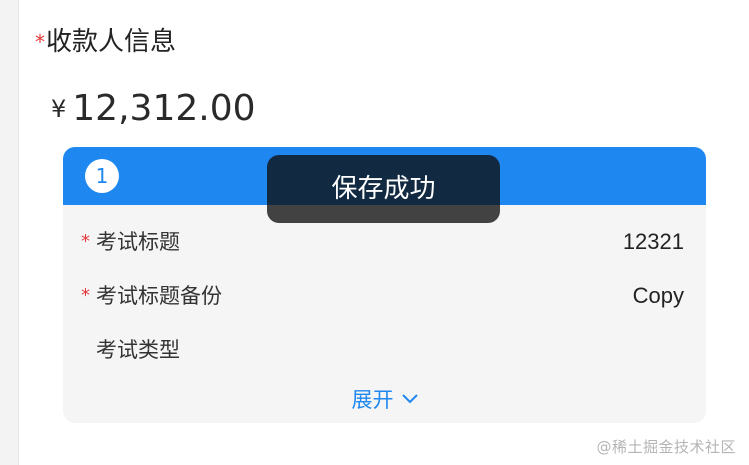 This screenshot has width=749, height=465. I want to click on section-title: *收款人信息, so click(105, 42).